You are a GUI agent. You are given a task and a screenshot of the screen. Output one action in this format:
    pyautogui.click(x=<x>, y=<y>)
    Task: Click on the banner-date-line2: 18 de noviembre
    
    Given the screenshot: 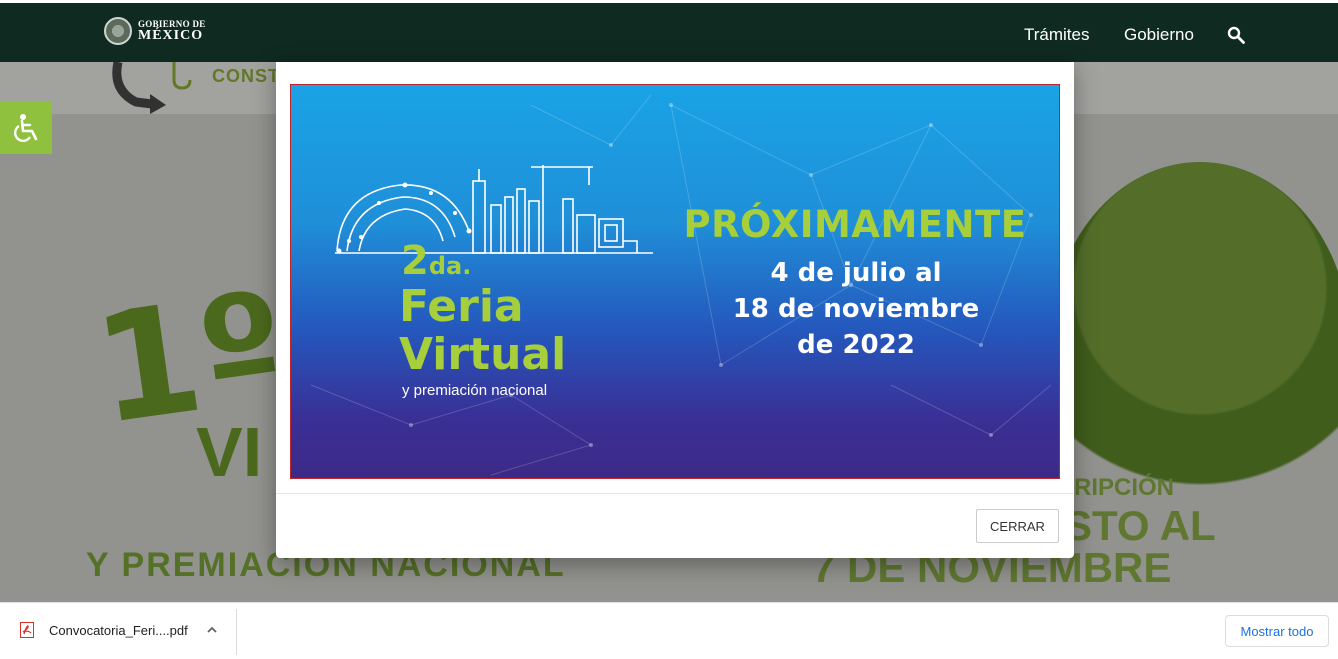 What is the action you would take?
    pyautogui.click(x=856, y=309)
    